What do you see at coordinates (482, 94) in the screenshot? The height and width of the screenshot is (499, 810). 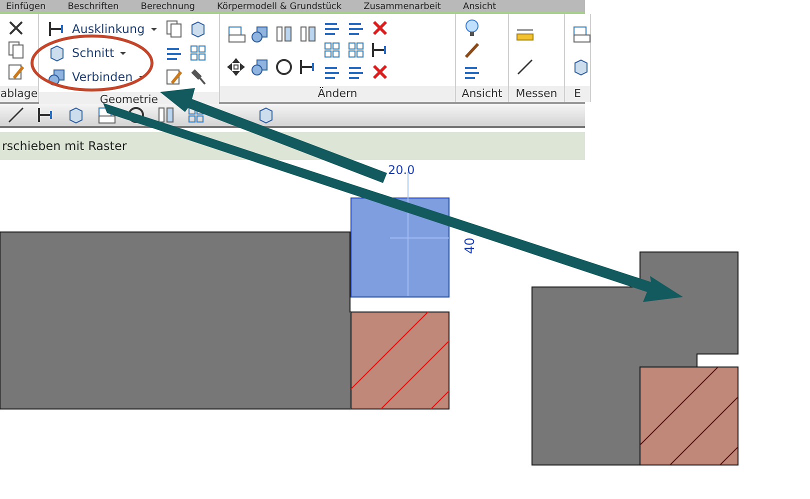 I see `panel-title: Ansicht` at bounding box center [482, 94].